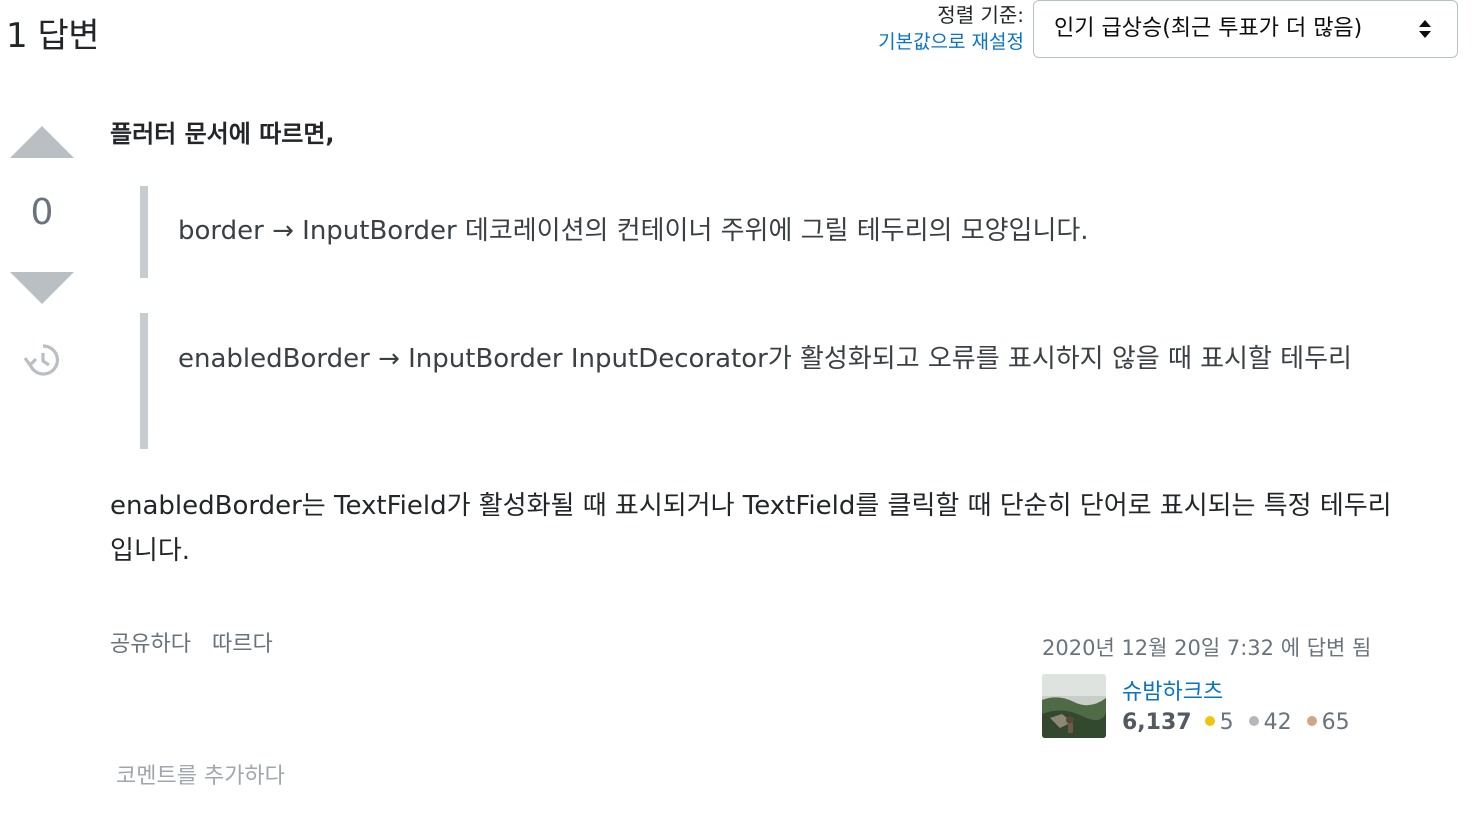 The width and height of the screenshot is (1474, 814). I want to click on bronze-badges: 65, so click(1328, 722).